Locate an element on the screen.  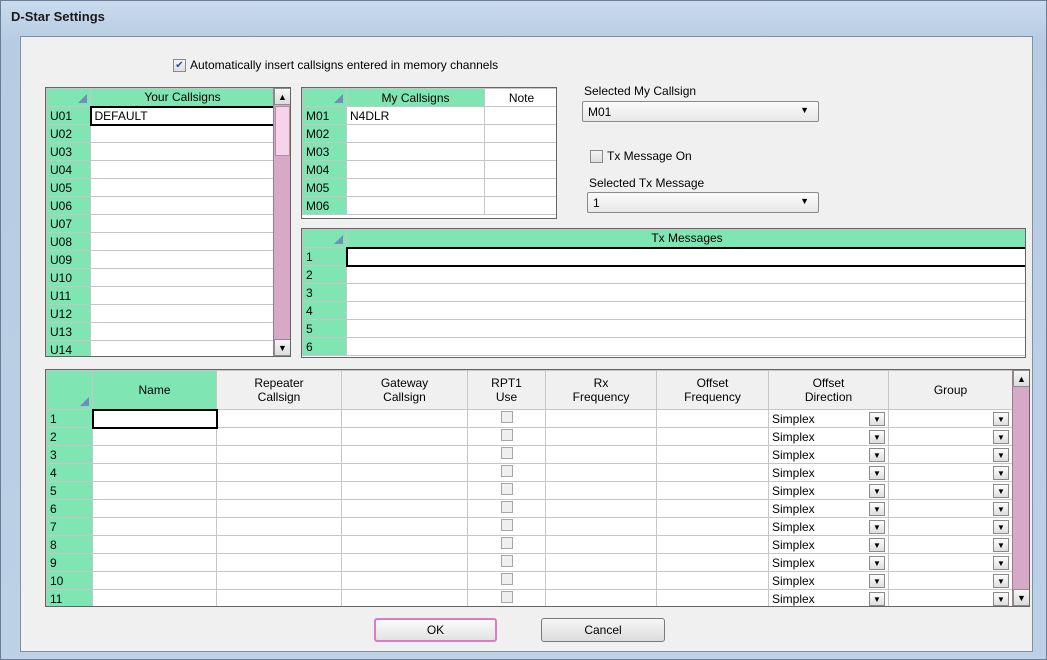
row-header: U14 is located at coordinates (68, 348).